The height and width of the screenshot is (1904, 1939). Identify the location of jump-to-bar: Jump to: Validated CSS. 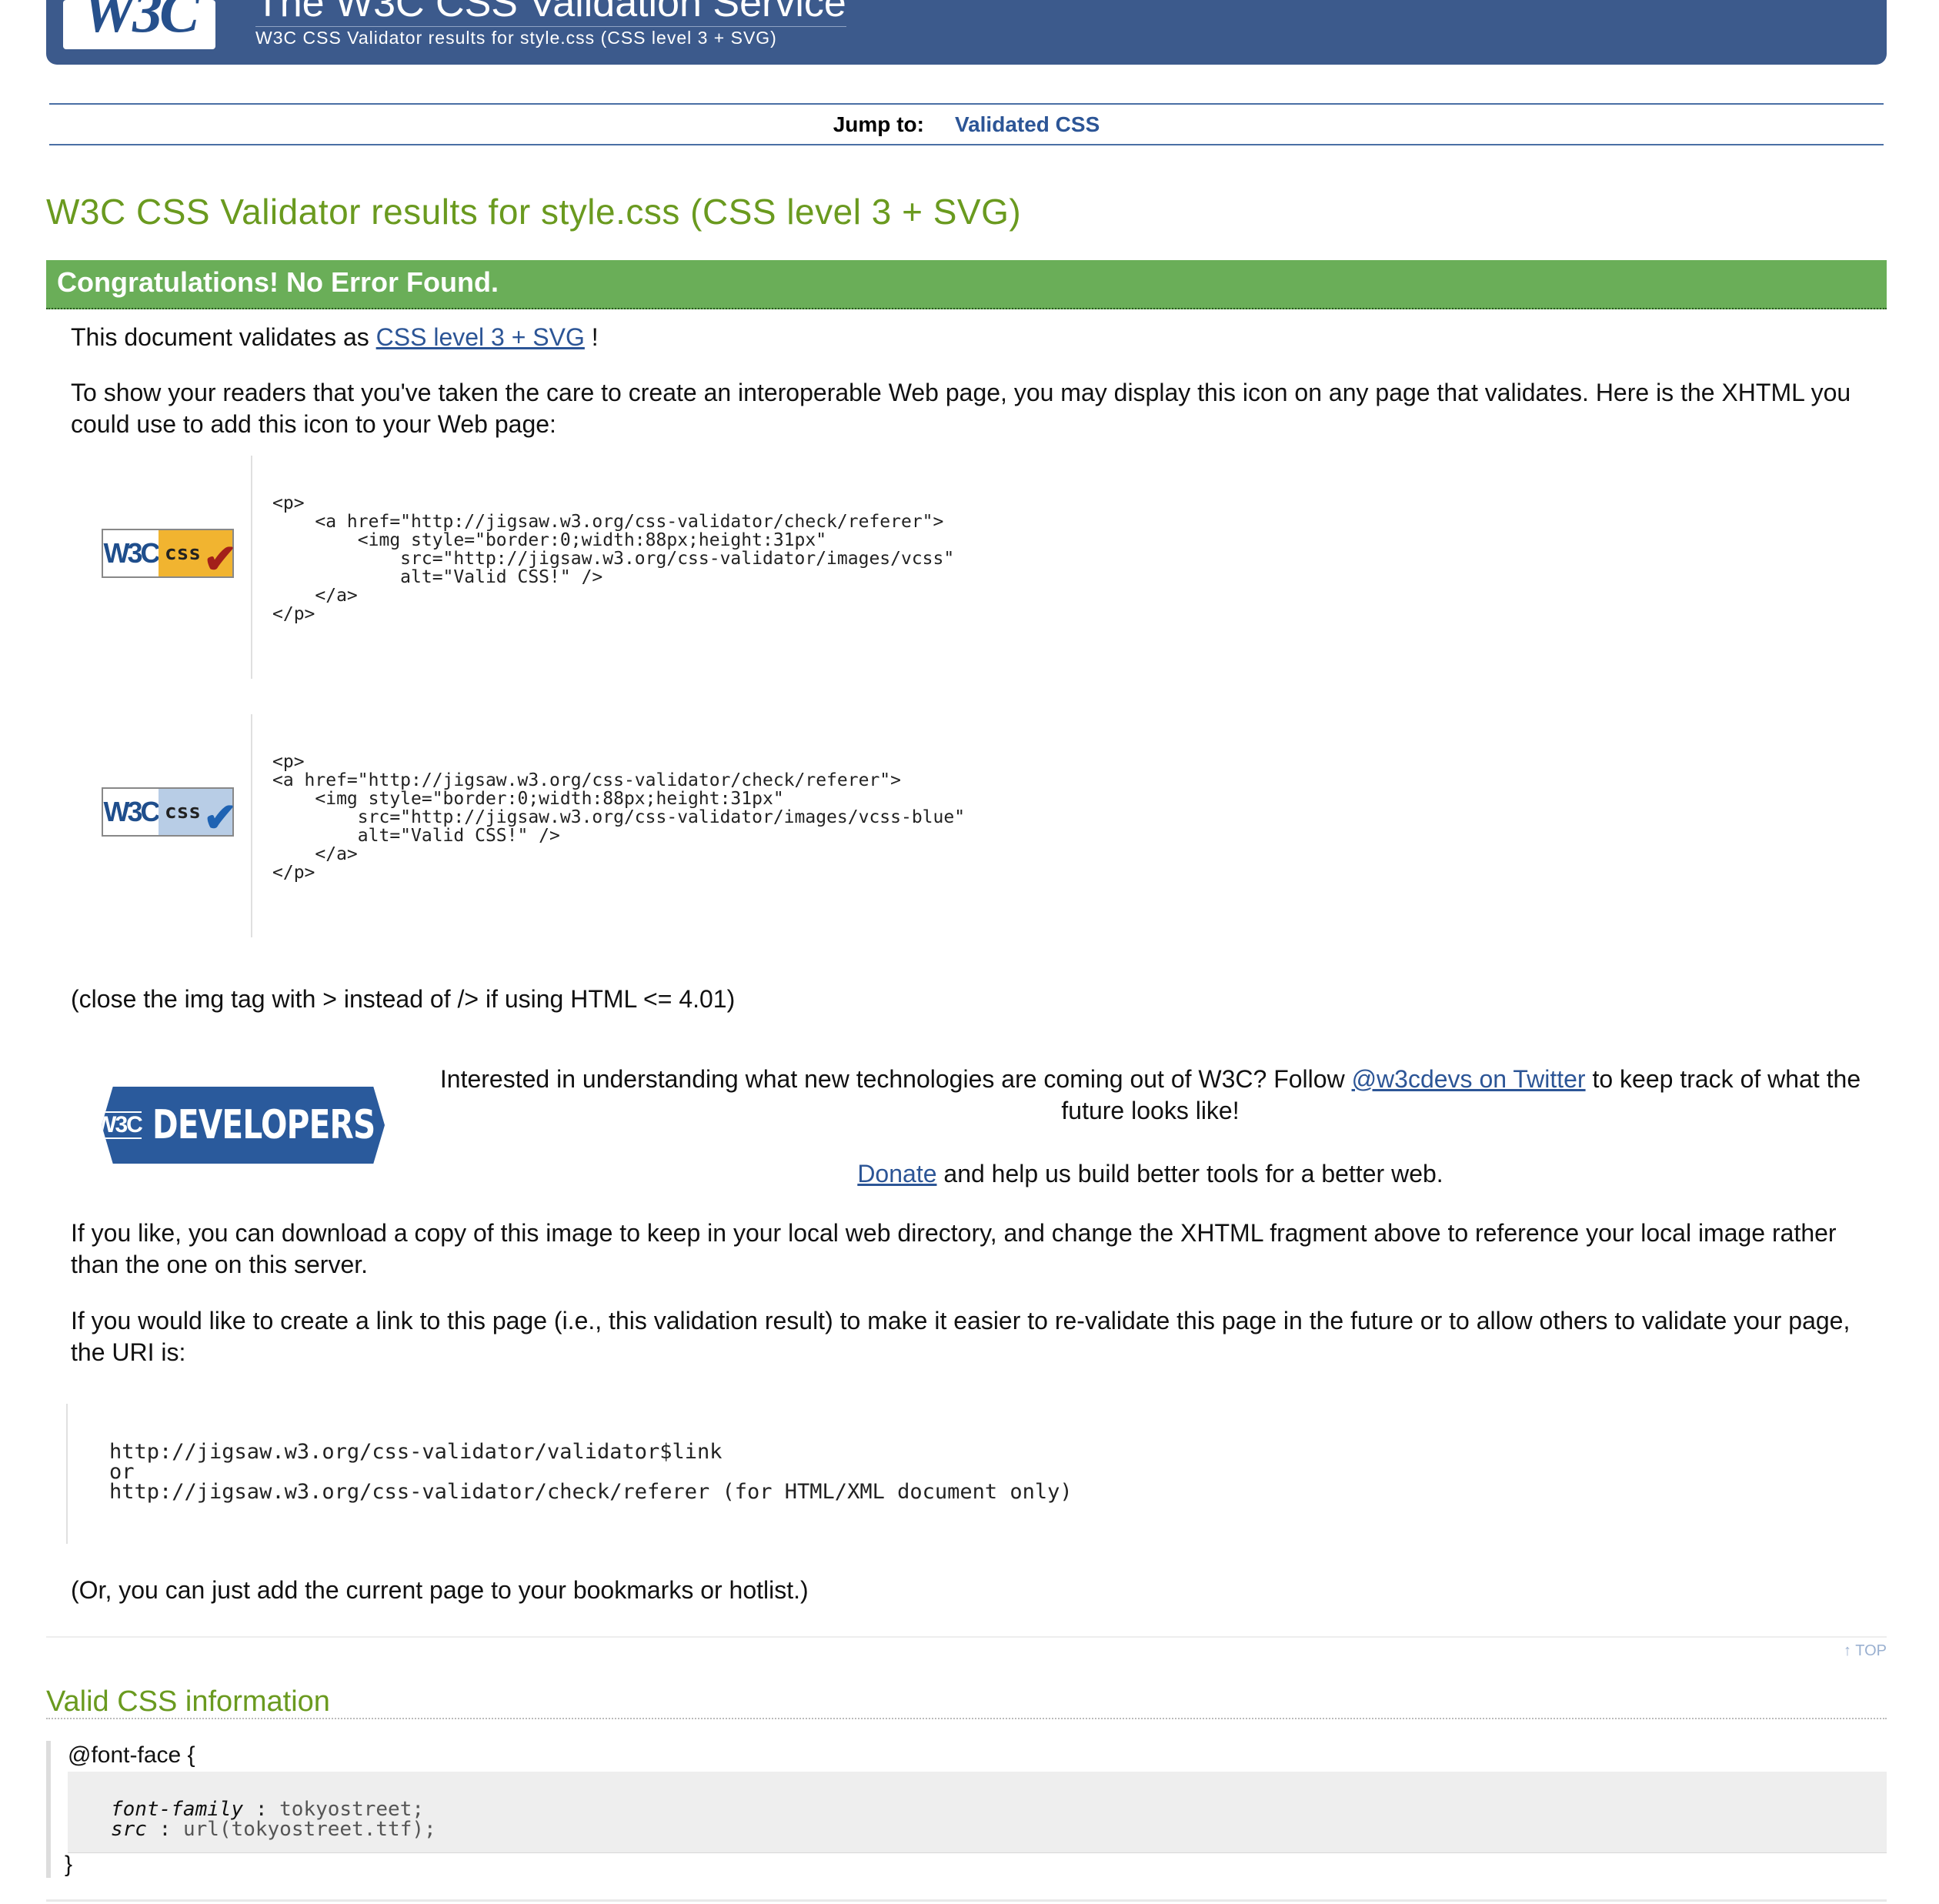
(967, 124).